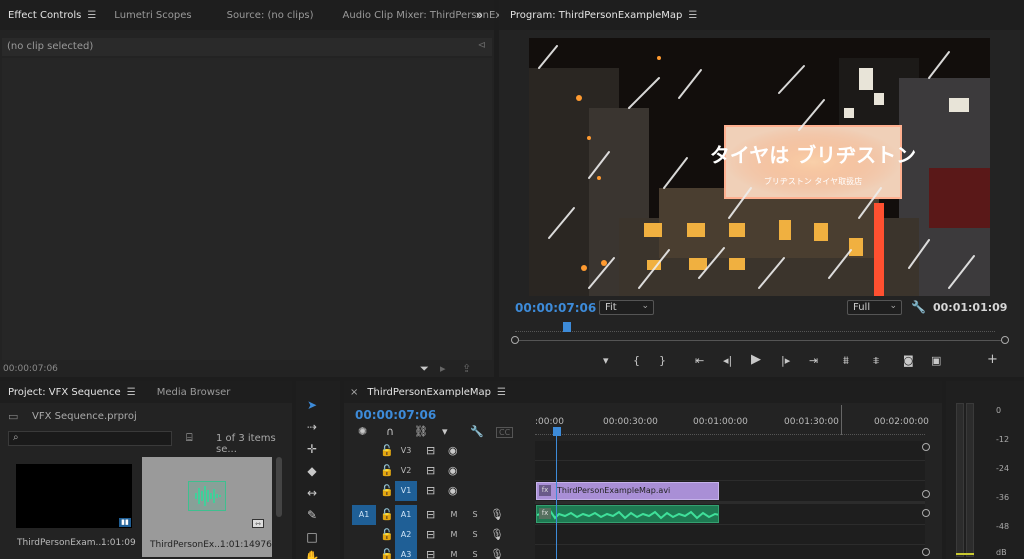 This screenshot has height=559, width=1024. I want to click on project-search-input: ⌕, so click(90, 438).